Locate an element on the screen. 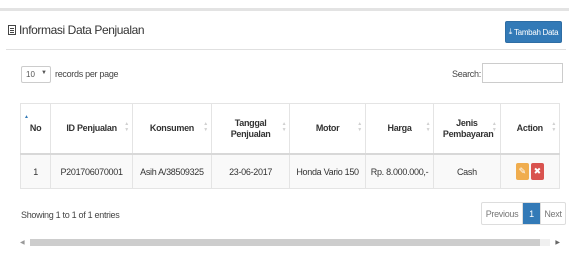 The width and height of the screenshot is (569, 266). chevron-down-icon: ▼ is located at coordinates (44, 73).